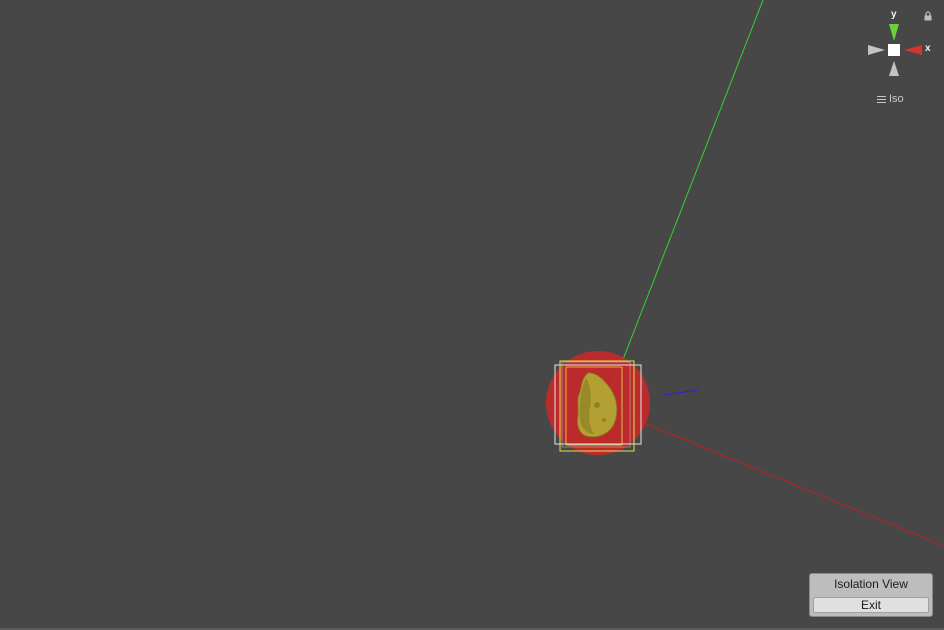 The width and height of the screenshot is (944, 630). What do you see at coordinates (685, 199) in the screenshot?
I see `world-y-axis-line` at bounding box center [685, 199].